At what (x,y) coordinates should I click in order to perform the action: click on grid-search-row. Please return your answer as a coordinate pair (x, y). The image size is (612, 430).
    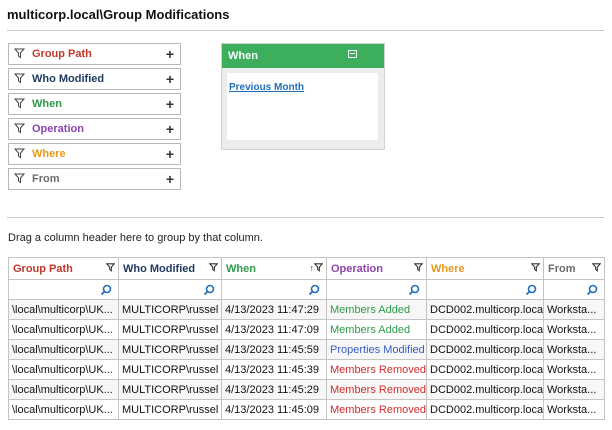
    Looking at the image, I should click on (306, 289).